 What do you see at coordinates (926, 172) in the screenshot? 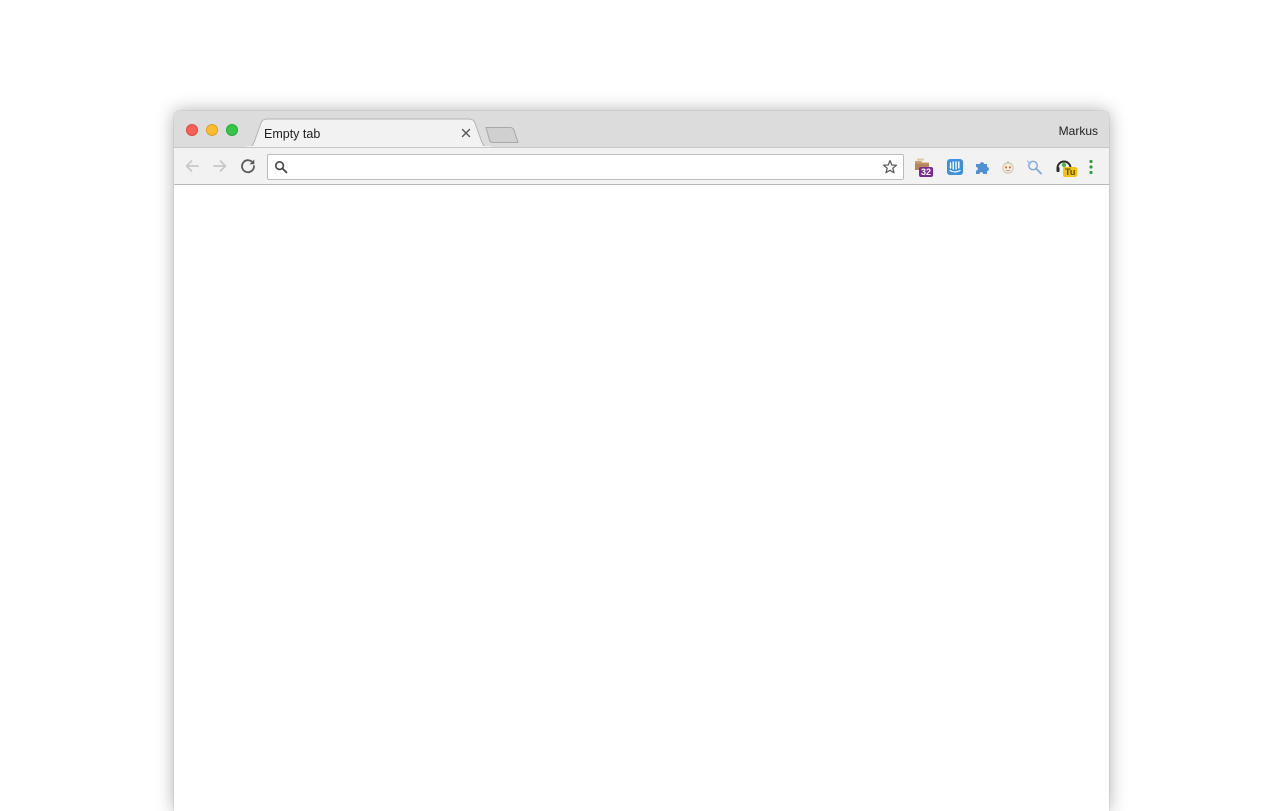
I see `extension-badge: 32` at bounding box center [926, 172].